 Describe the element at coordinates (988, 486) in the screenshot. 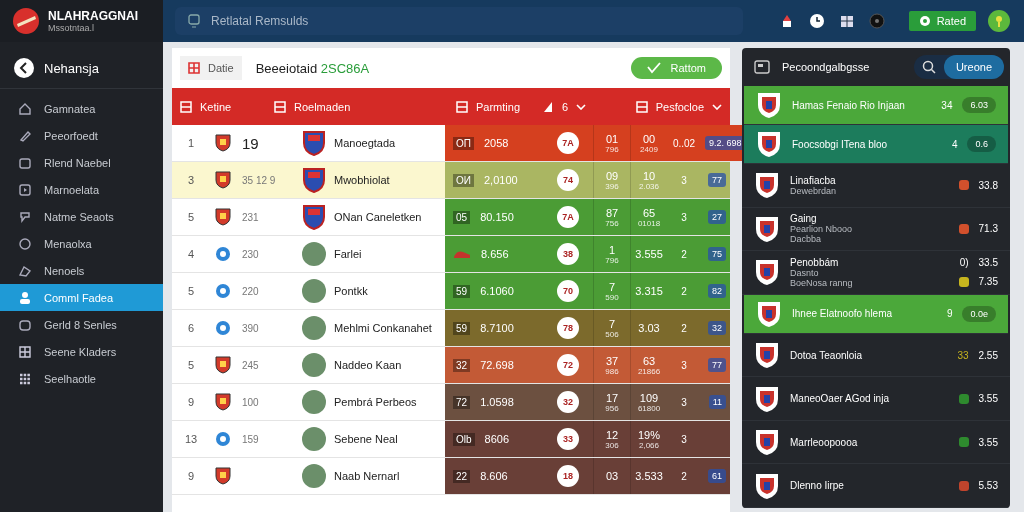

I see `odds-value: 5.53` at that location.